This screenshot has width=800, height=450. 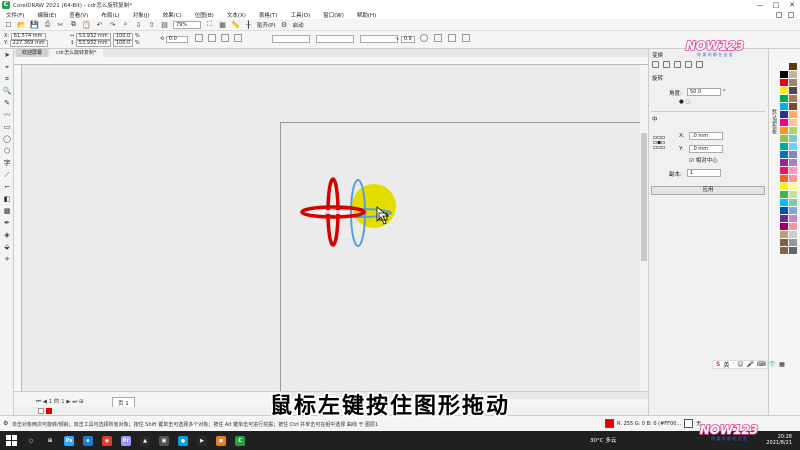 What do you see at coordinates (718, 364) in the screenshot?
I see `ime-logo: S` at bounding box center [718, 364].